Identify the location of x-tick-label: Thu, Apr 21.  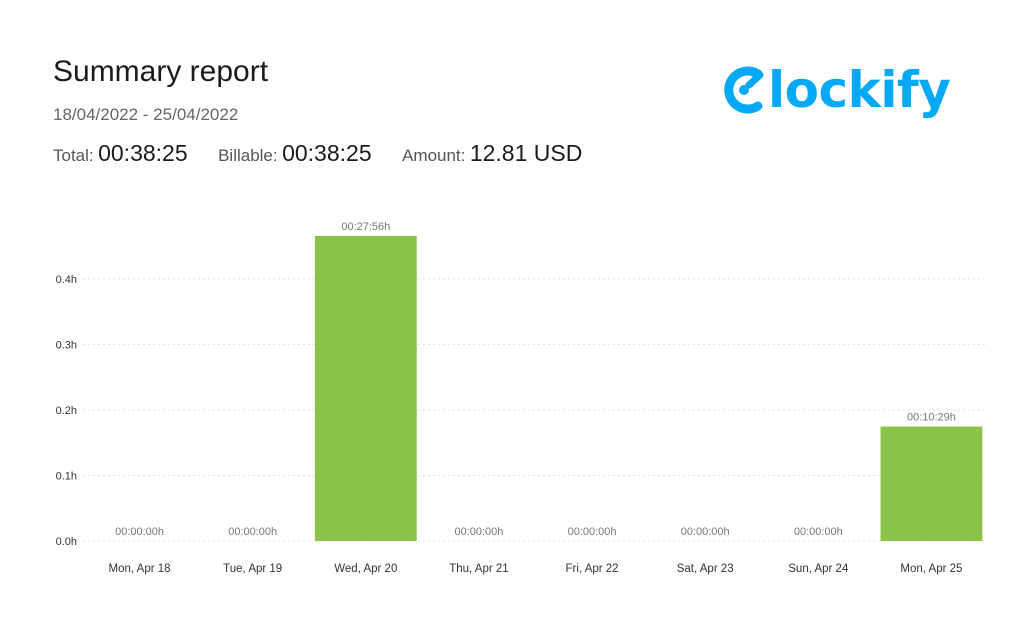
(478, 569).